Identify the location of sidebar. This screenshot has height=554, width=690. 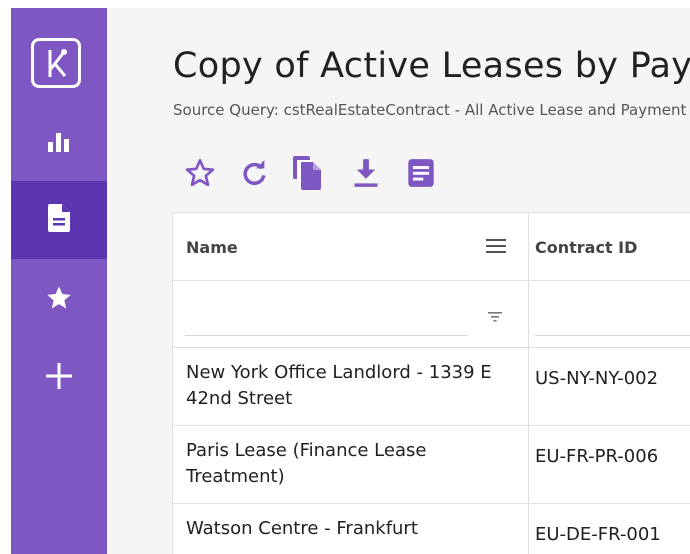
(59, 281).